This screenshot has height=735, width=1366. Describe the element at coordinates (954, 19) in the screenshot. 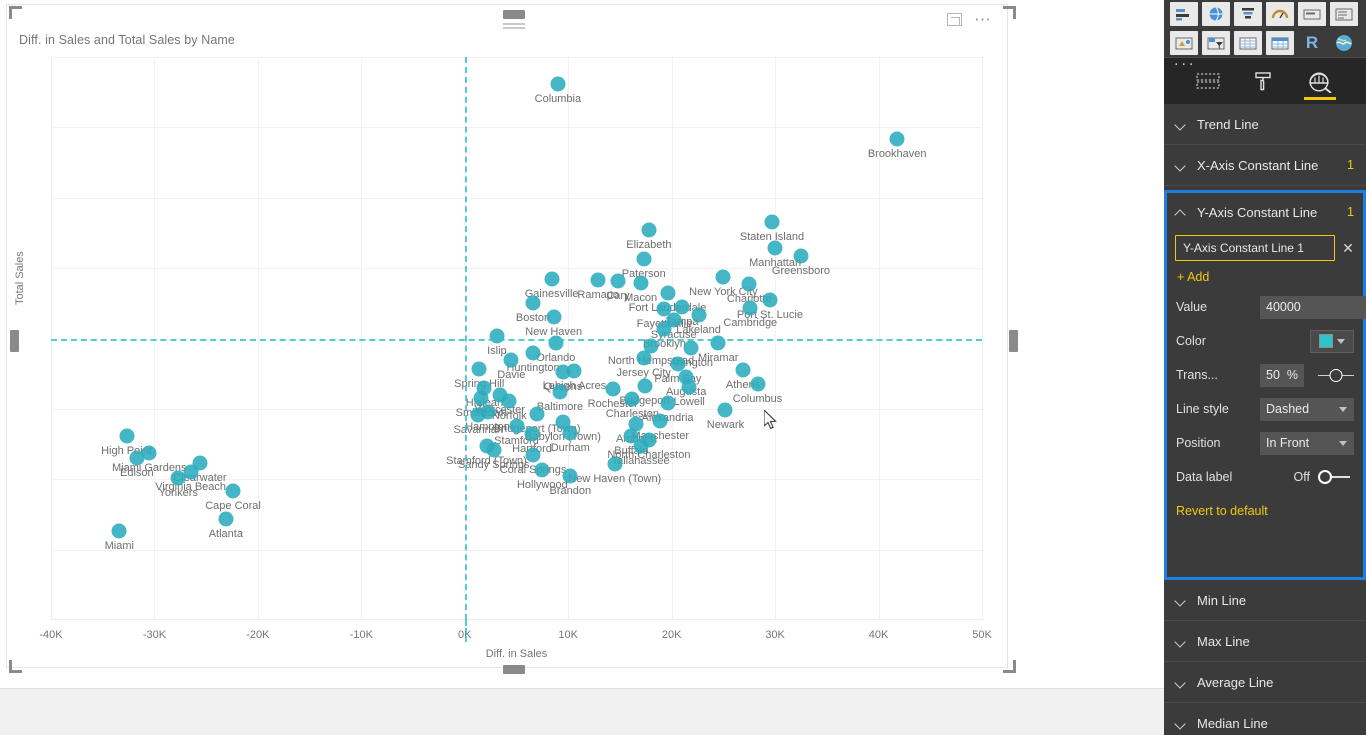

I see `focus-mode-icon` at that location.